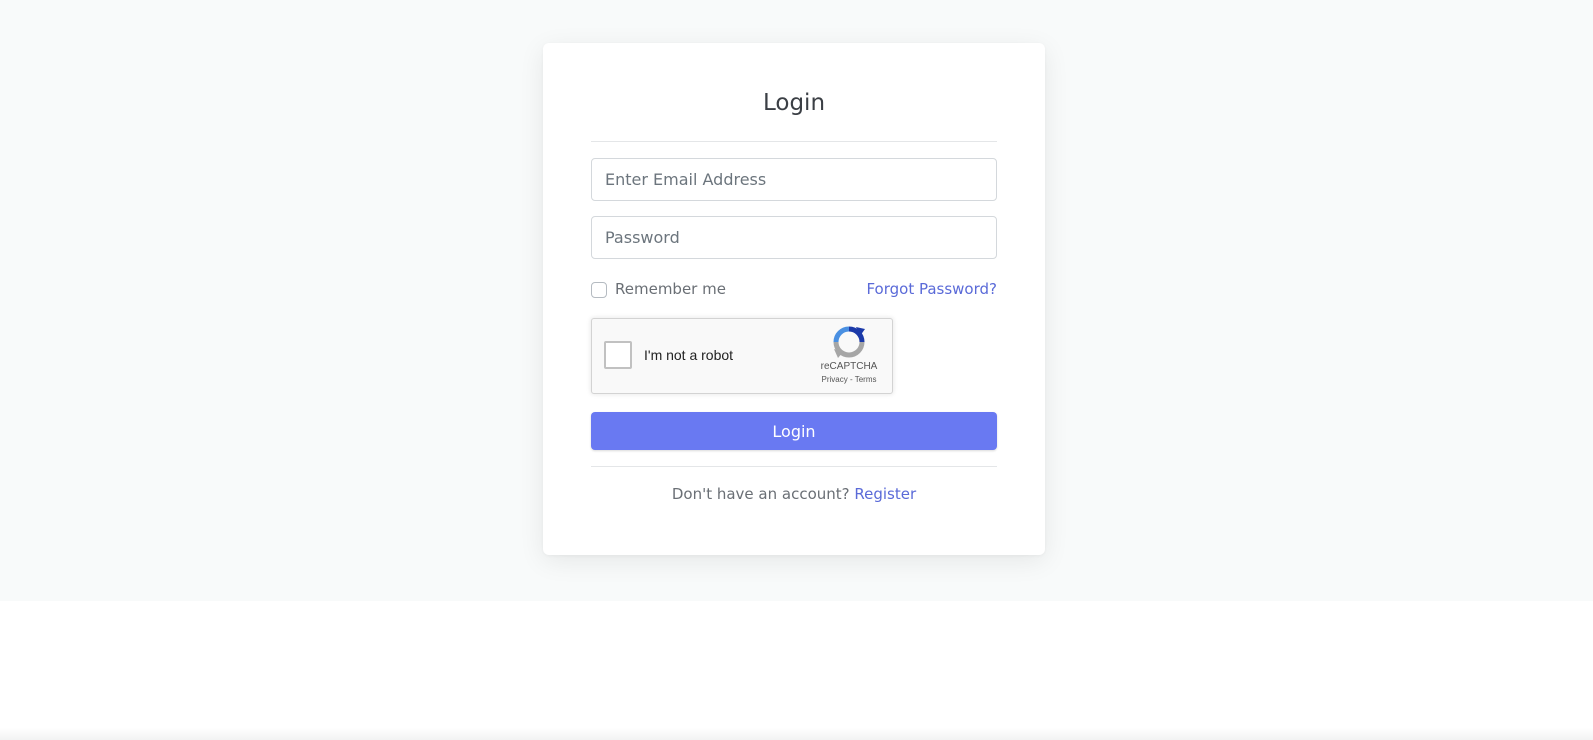 This screenshot has height=740, width=1593. I want to click on register-link: Register, so click(885, 494).